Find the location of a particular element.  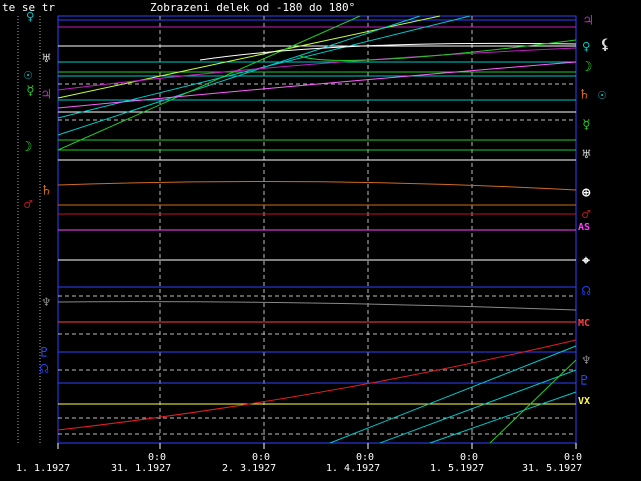

midheaven-label: MC is located at coordinates (584, 323).